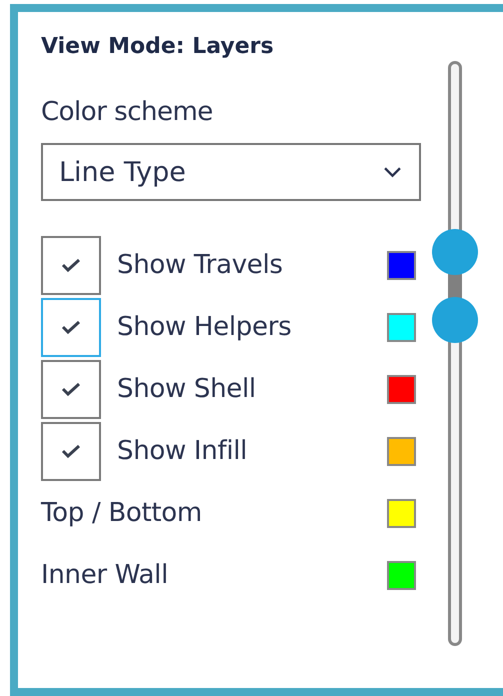 The width and height of the screenshot is (503, 696). What do you see at coordinates (127, 112) in the screenshot?
I see `color-scheme-label: Color scheme` at bounding box center [127, 112].